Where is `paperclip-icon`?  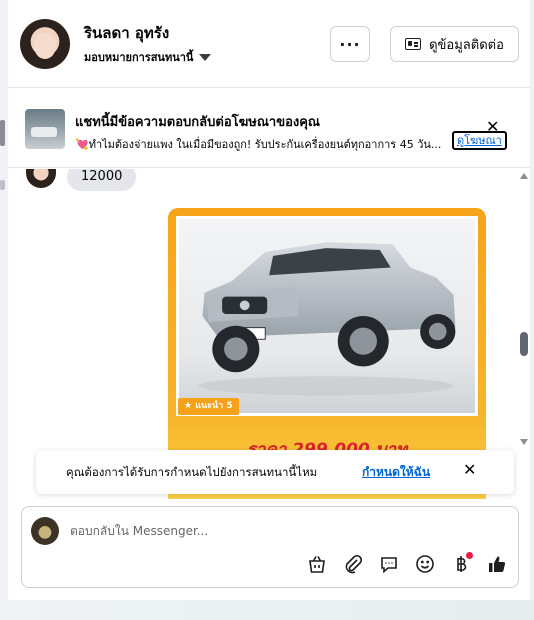 paperclip-icon is located at coordinates (353, 564).